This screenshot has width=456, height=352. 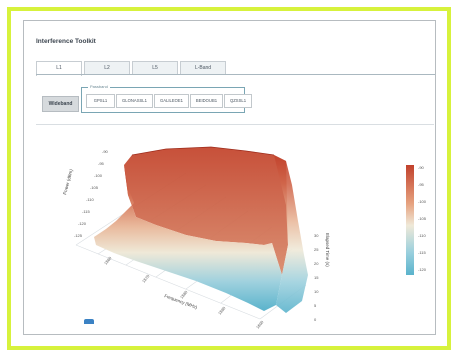 What do you see at coordinates (422, 252) in the screenshot?
I see `colorbar-tick: -115` at bounding box center [422, 252].